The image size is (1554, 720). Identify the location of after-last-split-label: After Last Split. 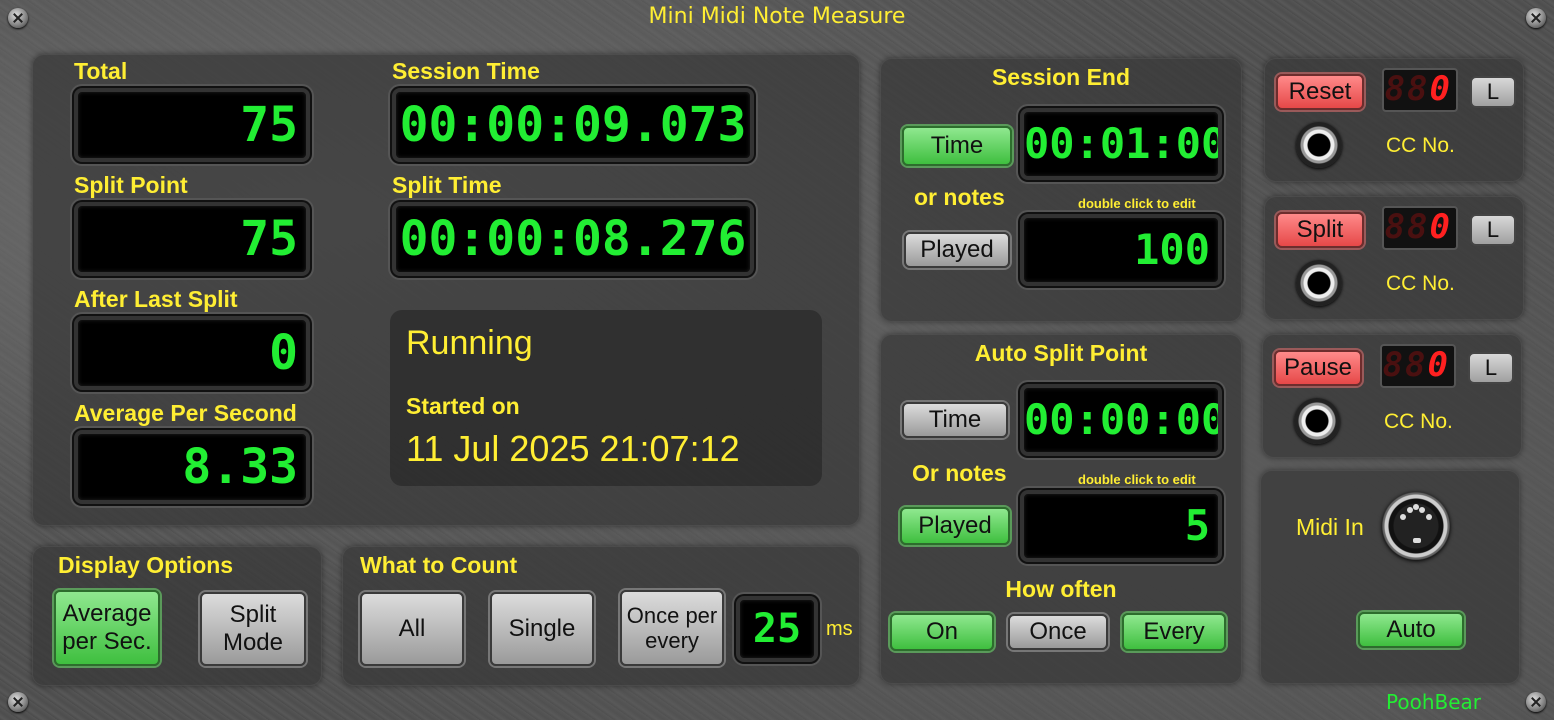
(156, 299).